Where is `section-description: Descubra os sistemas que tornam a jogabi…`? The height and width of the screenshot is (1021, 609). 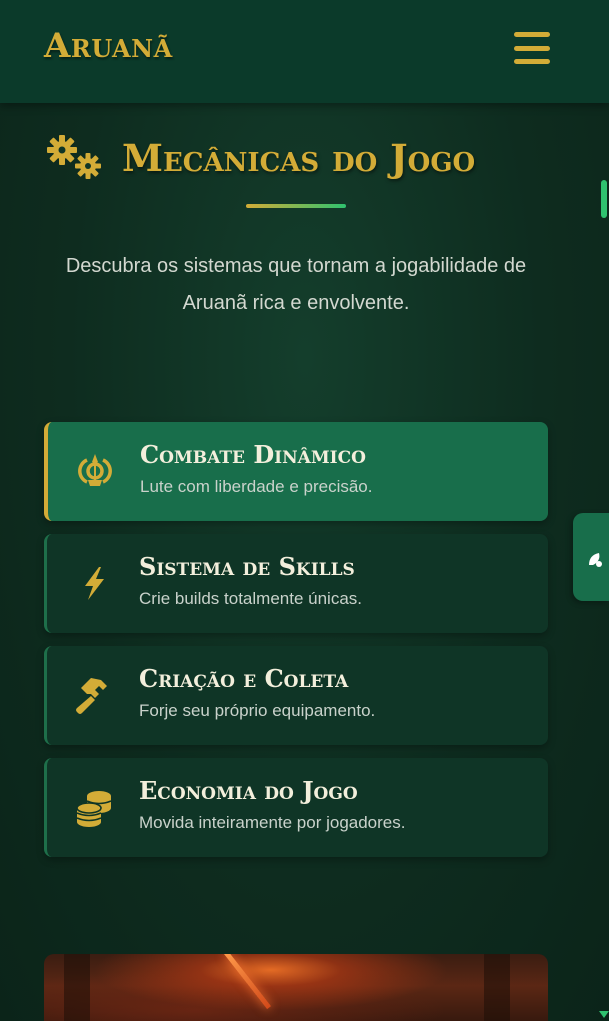
section-description: Descubra os sistemas que tornam a jogabi… is located at coordinates (296, 284).